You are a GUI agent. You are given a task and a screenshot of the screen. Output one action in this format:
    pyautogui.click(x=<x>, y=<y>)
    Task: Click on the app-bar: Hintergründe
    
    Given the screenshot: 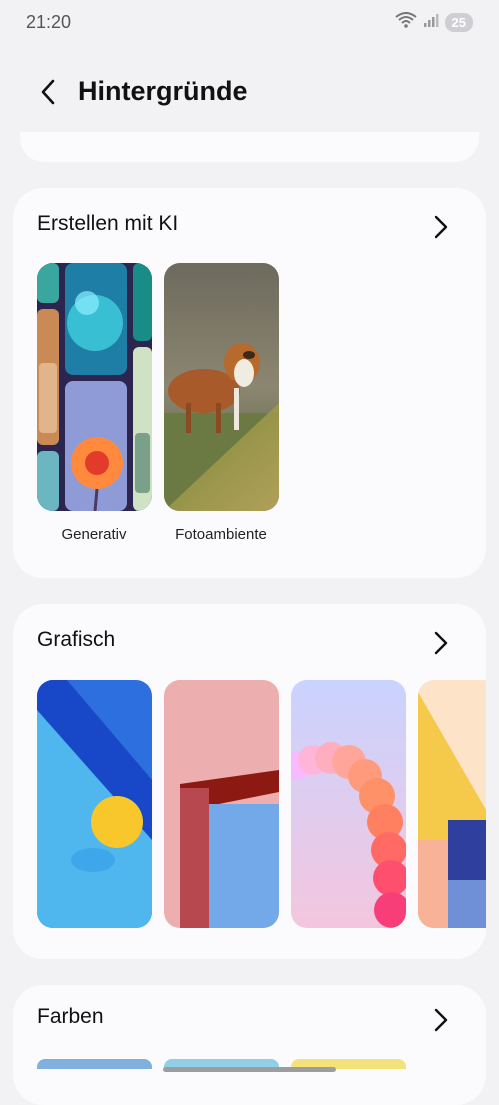 What is the action you would take?
    pyautogui.click(x=249, y=92)
    